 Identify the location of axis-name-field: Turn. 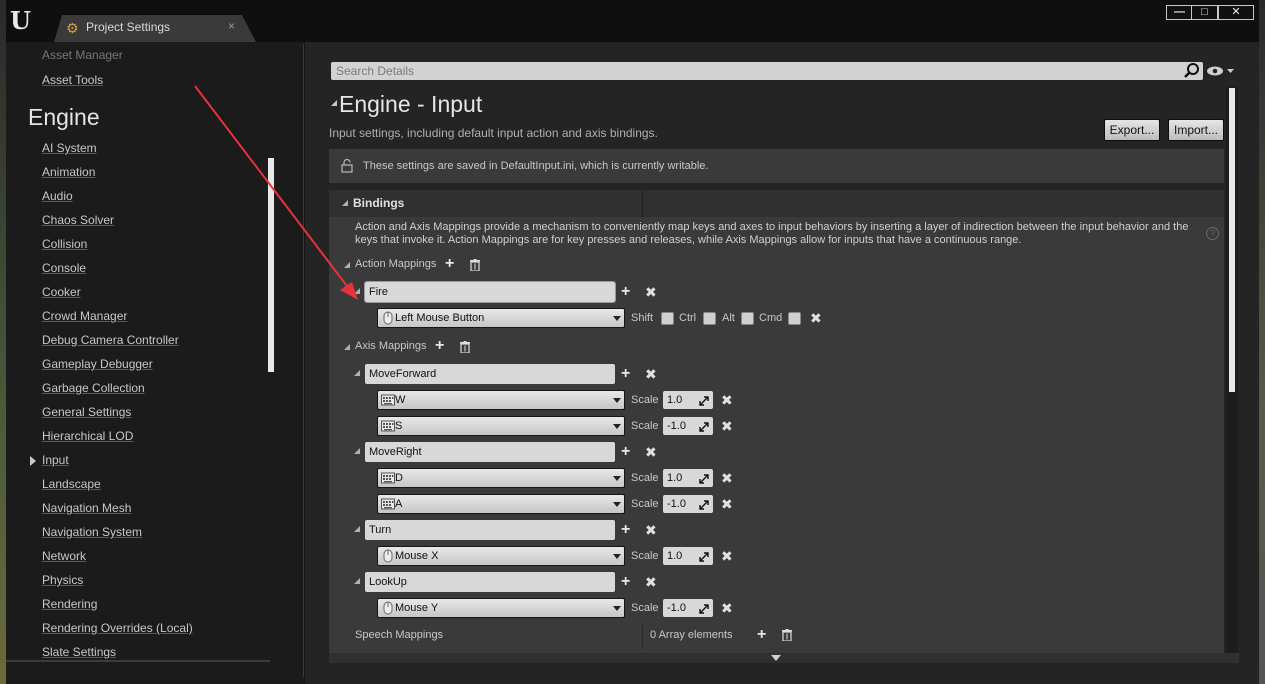
(490, 530).